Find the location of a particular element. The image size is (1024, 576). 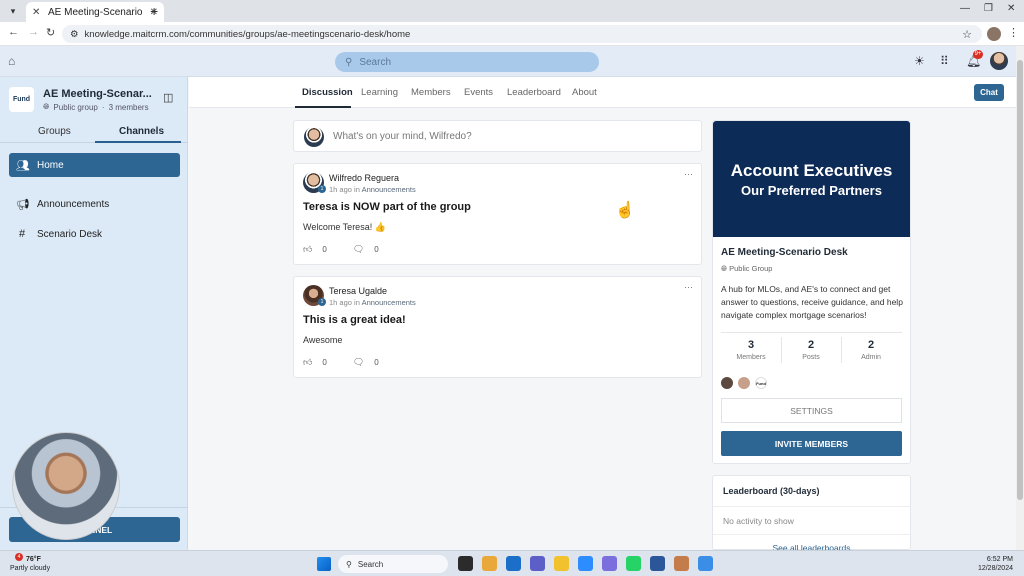

comment-count: 0 is located at coordinates (376, 362).